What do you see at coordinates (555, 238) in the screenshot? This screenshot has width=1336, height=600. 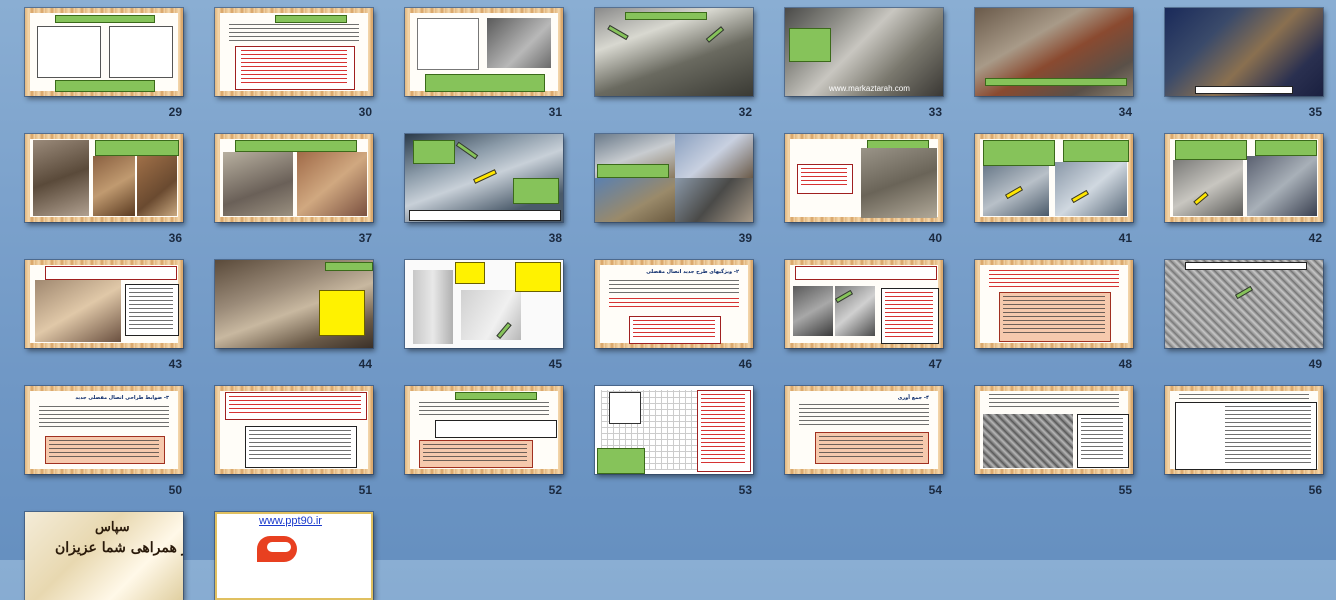 I see `slide-number: 38` at bounding box center [555, 238].